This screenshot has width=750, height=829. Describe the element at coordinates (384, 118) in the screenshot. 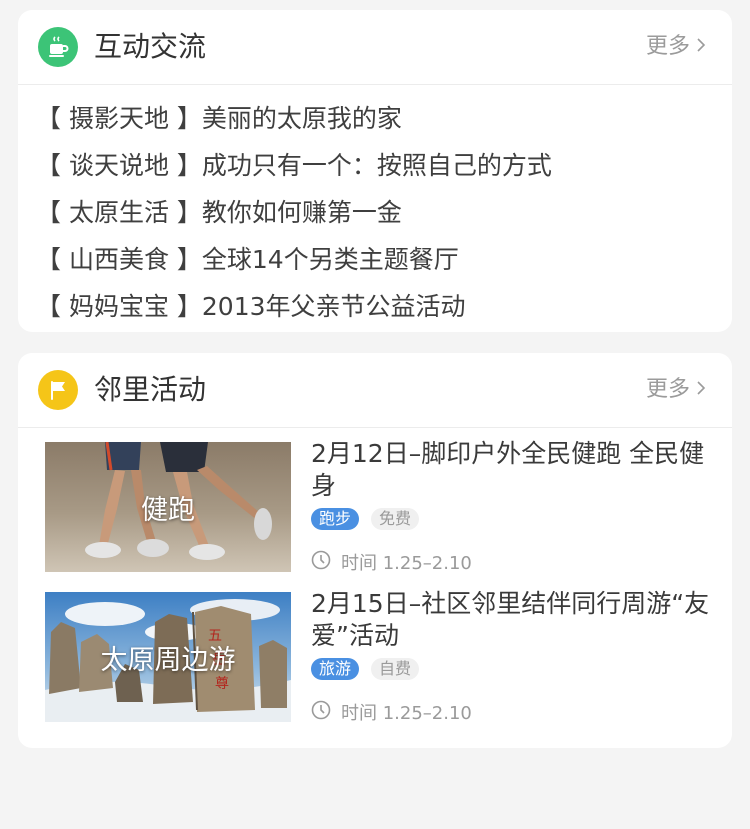

I see `topic-item: 【 摄影天地 】美丽的太原我的家` at that location.